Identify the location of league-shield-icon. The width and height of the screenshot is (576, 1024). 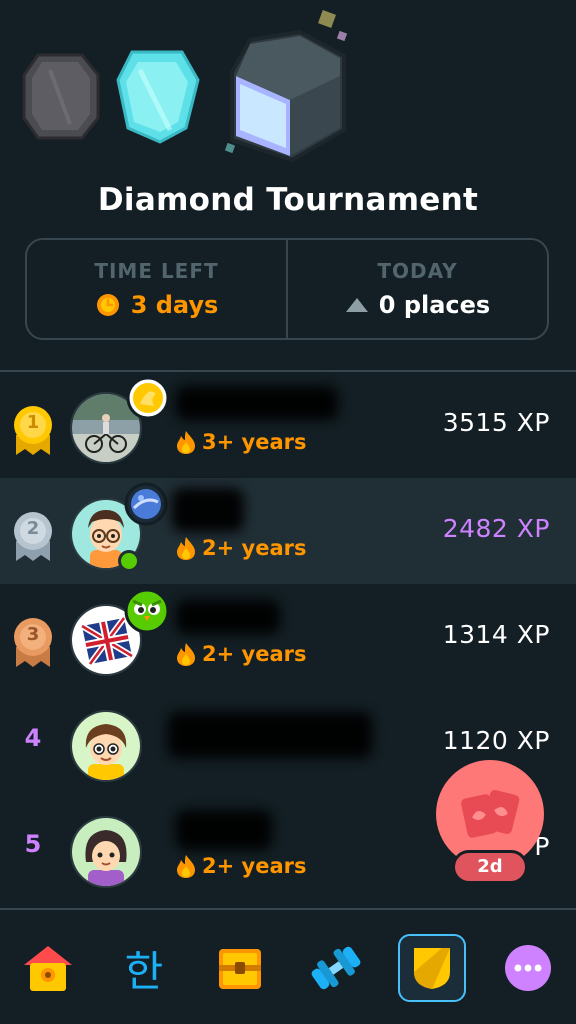
(432, 968).